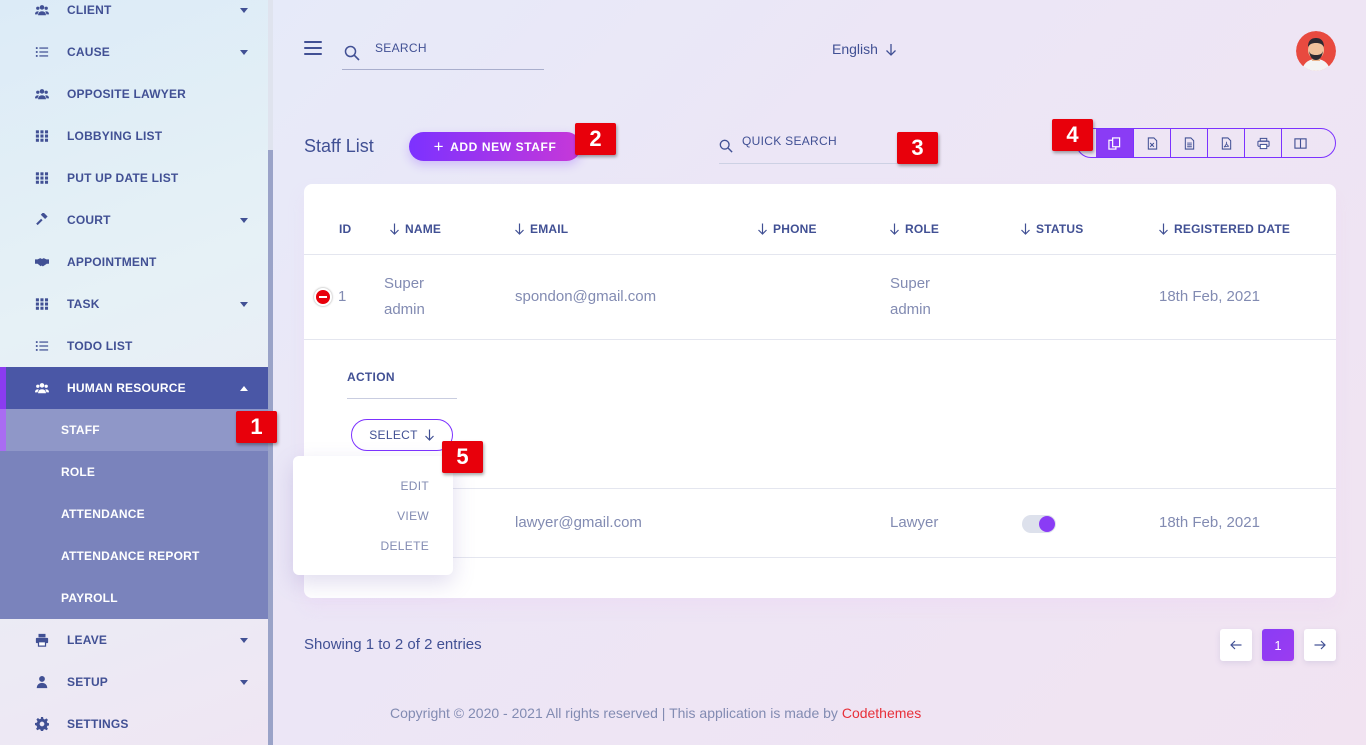 The image size is (1366, 745). I want to click on sidebar-item-appointment: APPOINTMENT, so click(134, 262).